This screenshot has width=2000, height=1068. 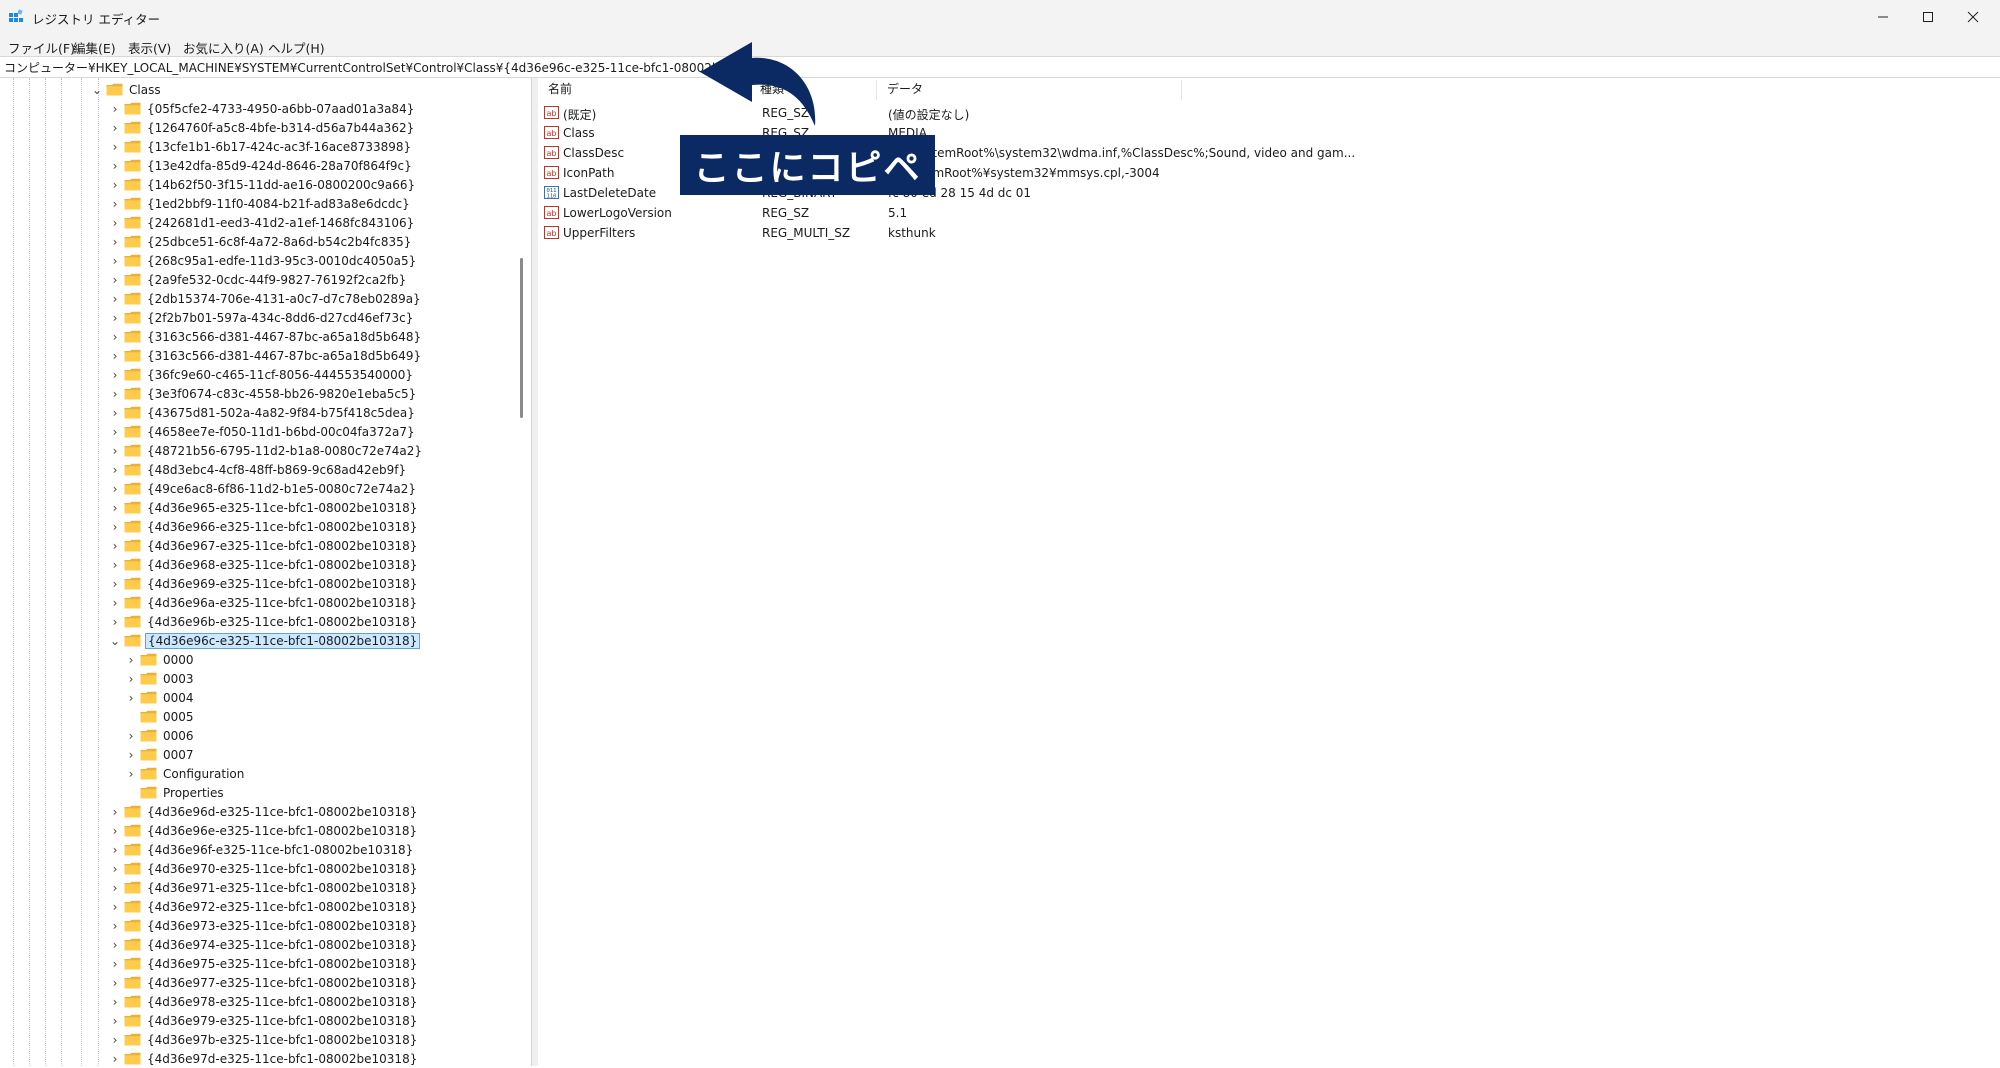 What do you see at coordinates (262, 412) in the screenshot?
I see `tree-item: › {43675d81-502a-4a82-9f84-b75f418c5dea}` at bounding box center [262, 412].